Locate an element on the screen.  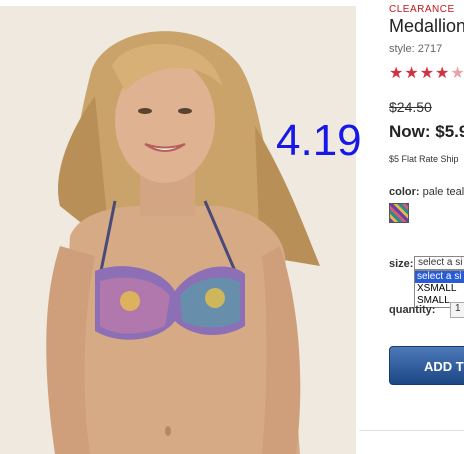
color-label: color: pale teal is located at coordinates (426, 192).